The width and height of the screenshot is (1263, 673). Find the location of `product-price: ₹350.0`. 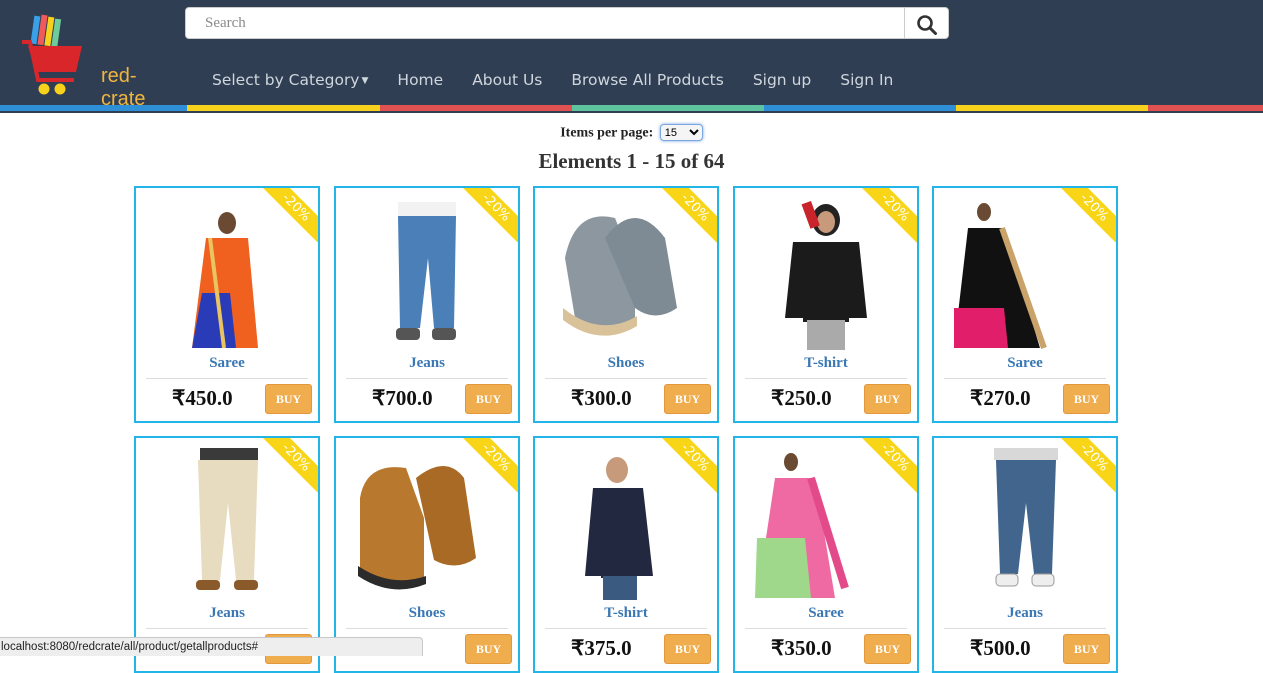

product-price: ₹350.0 is located at coordinates (801, 648).